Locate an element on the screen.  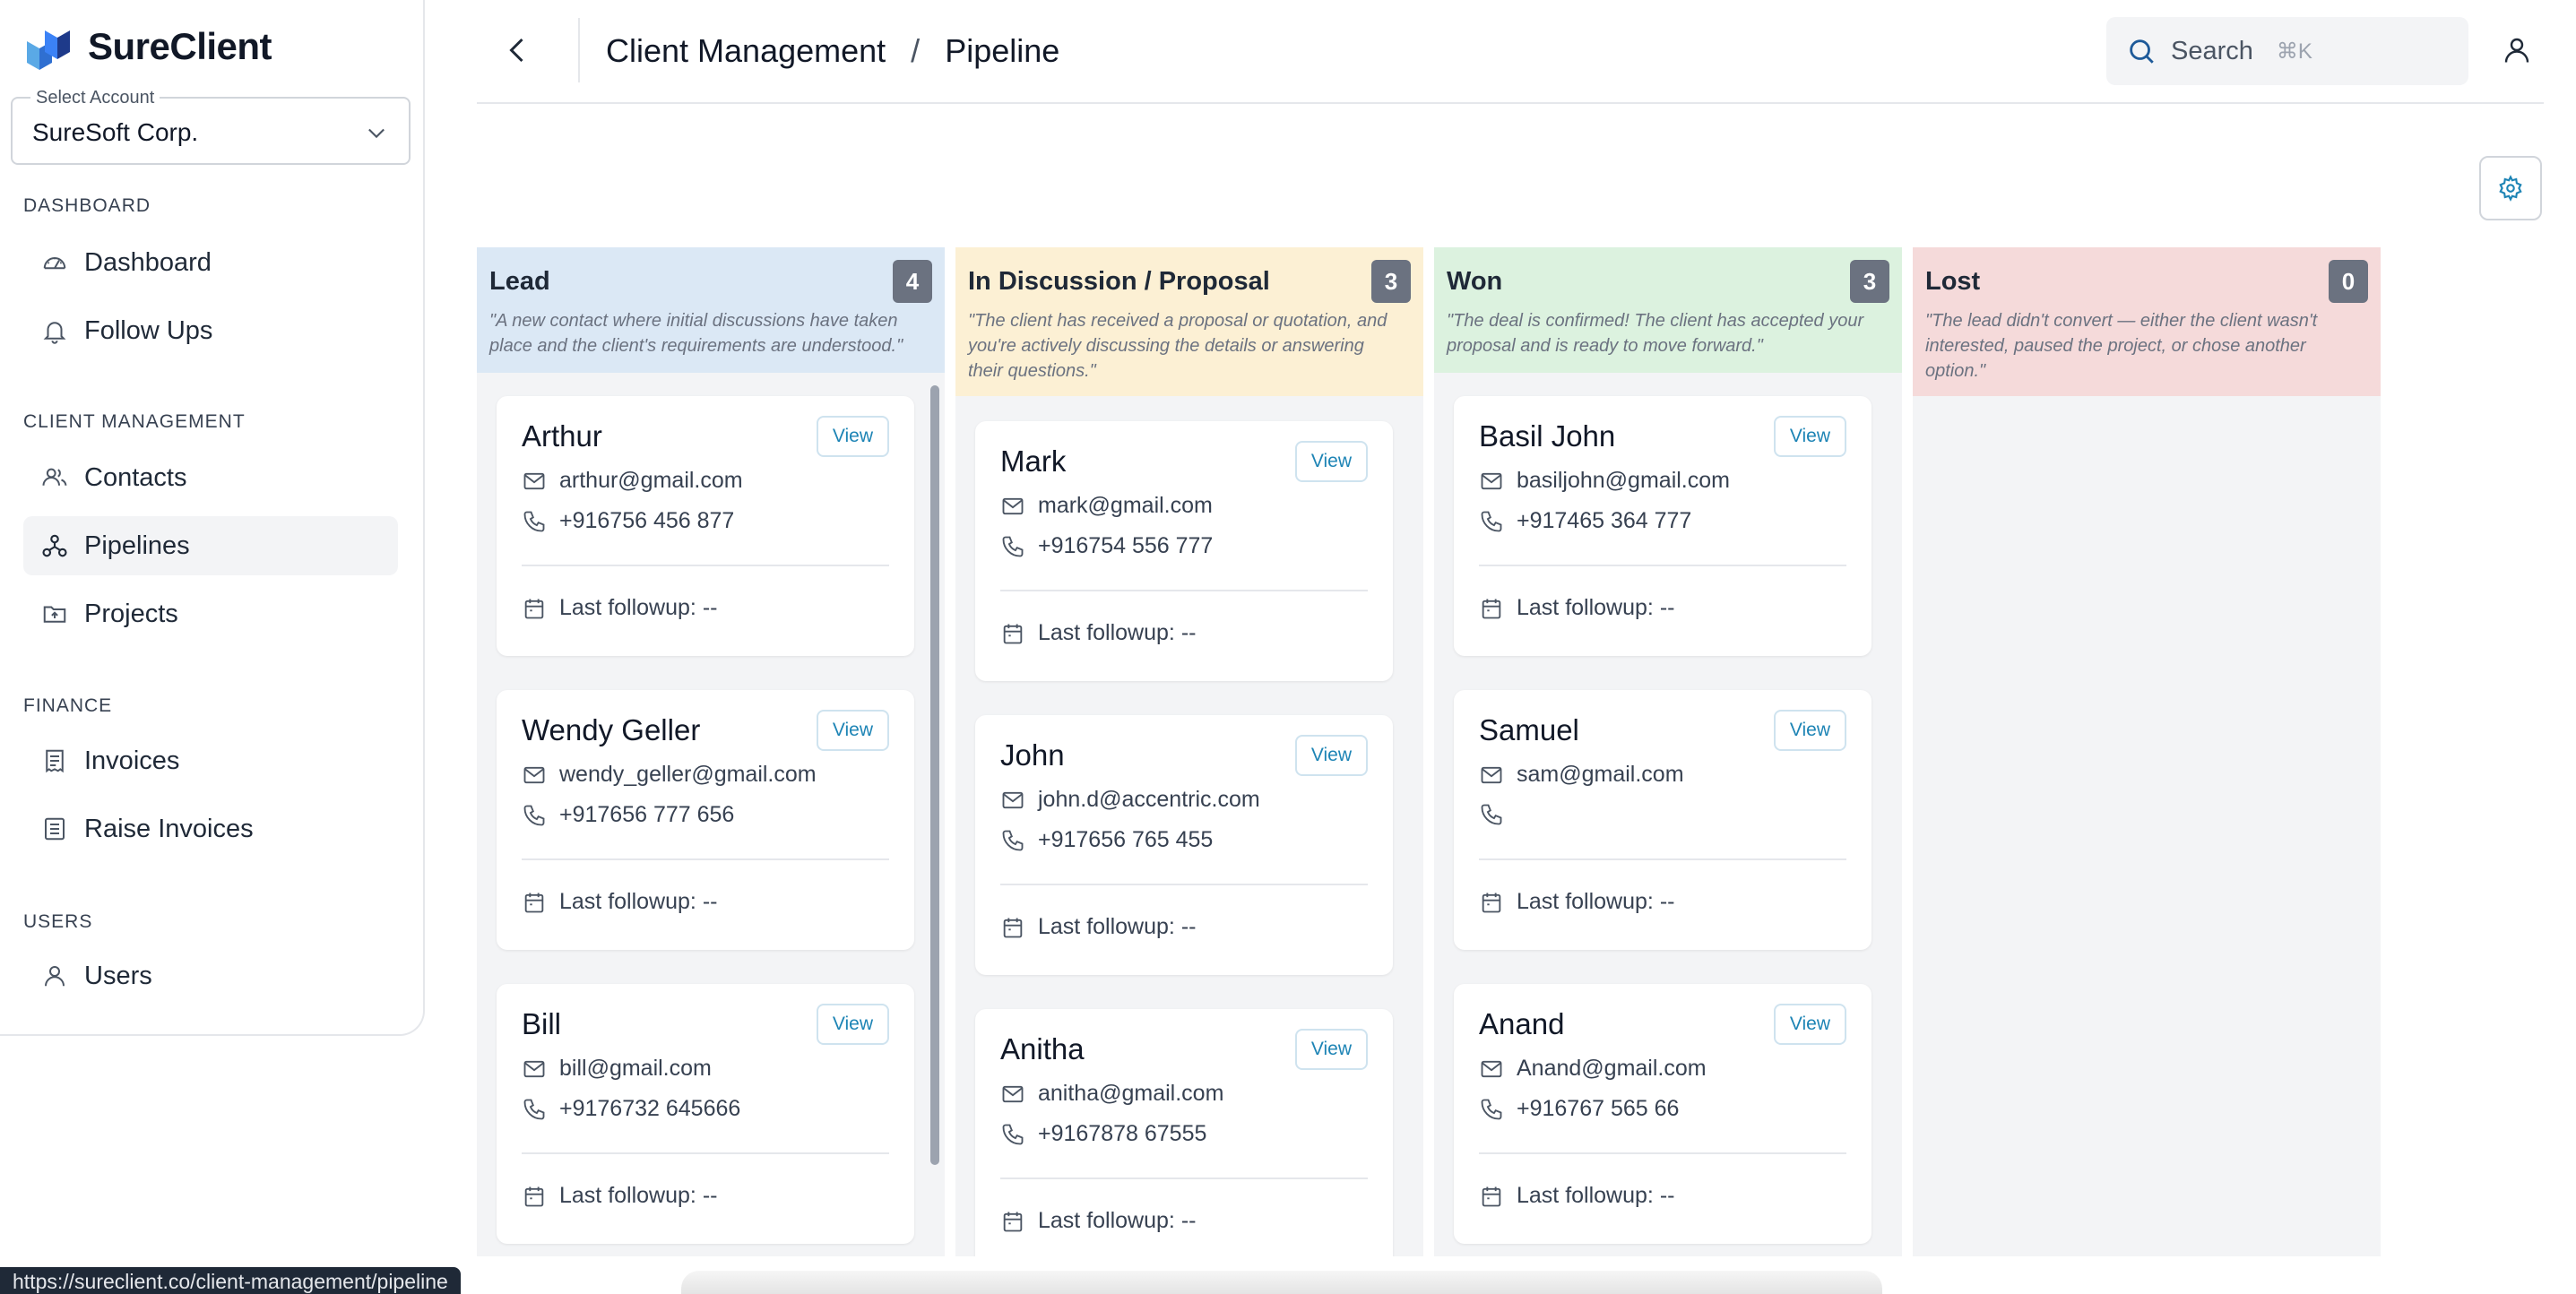
sidebar-item-dashboard: Dashboard is located at coordinates (210, 262).